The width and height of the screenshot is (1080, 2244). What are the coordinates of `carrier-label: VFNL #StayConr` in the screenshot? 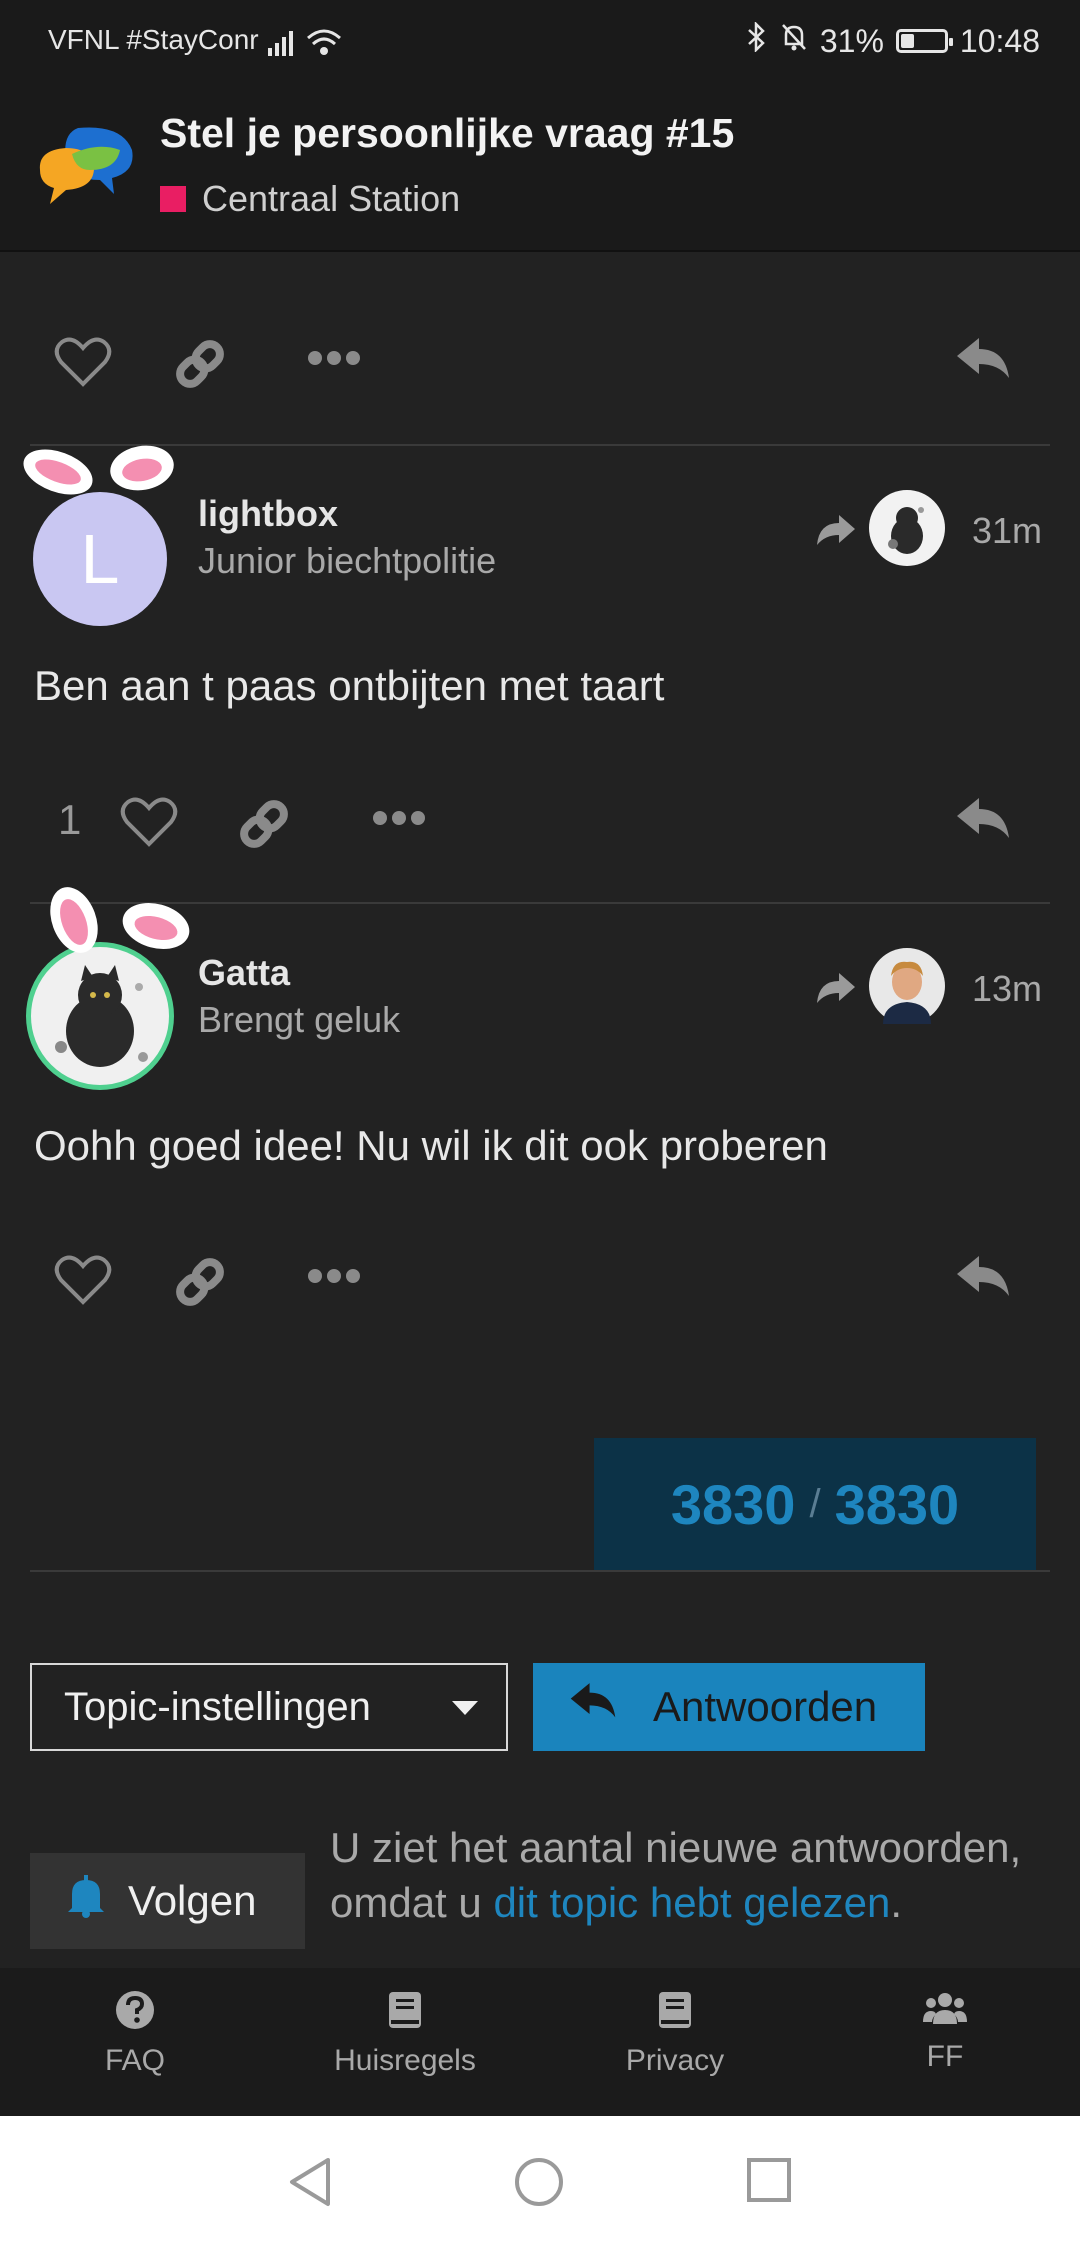 It's located at (153, 39).